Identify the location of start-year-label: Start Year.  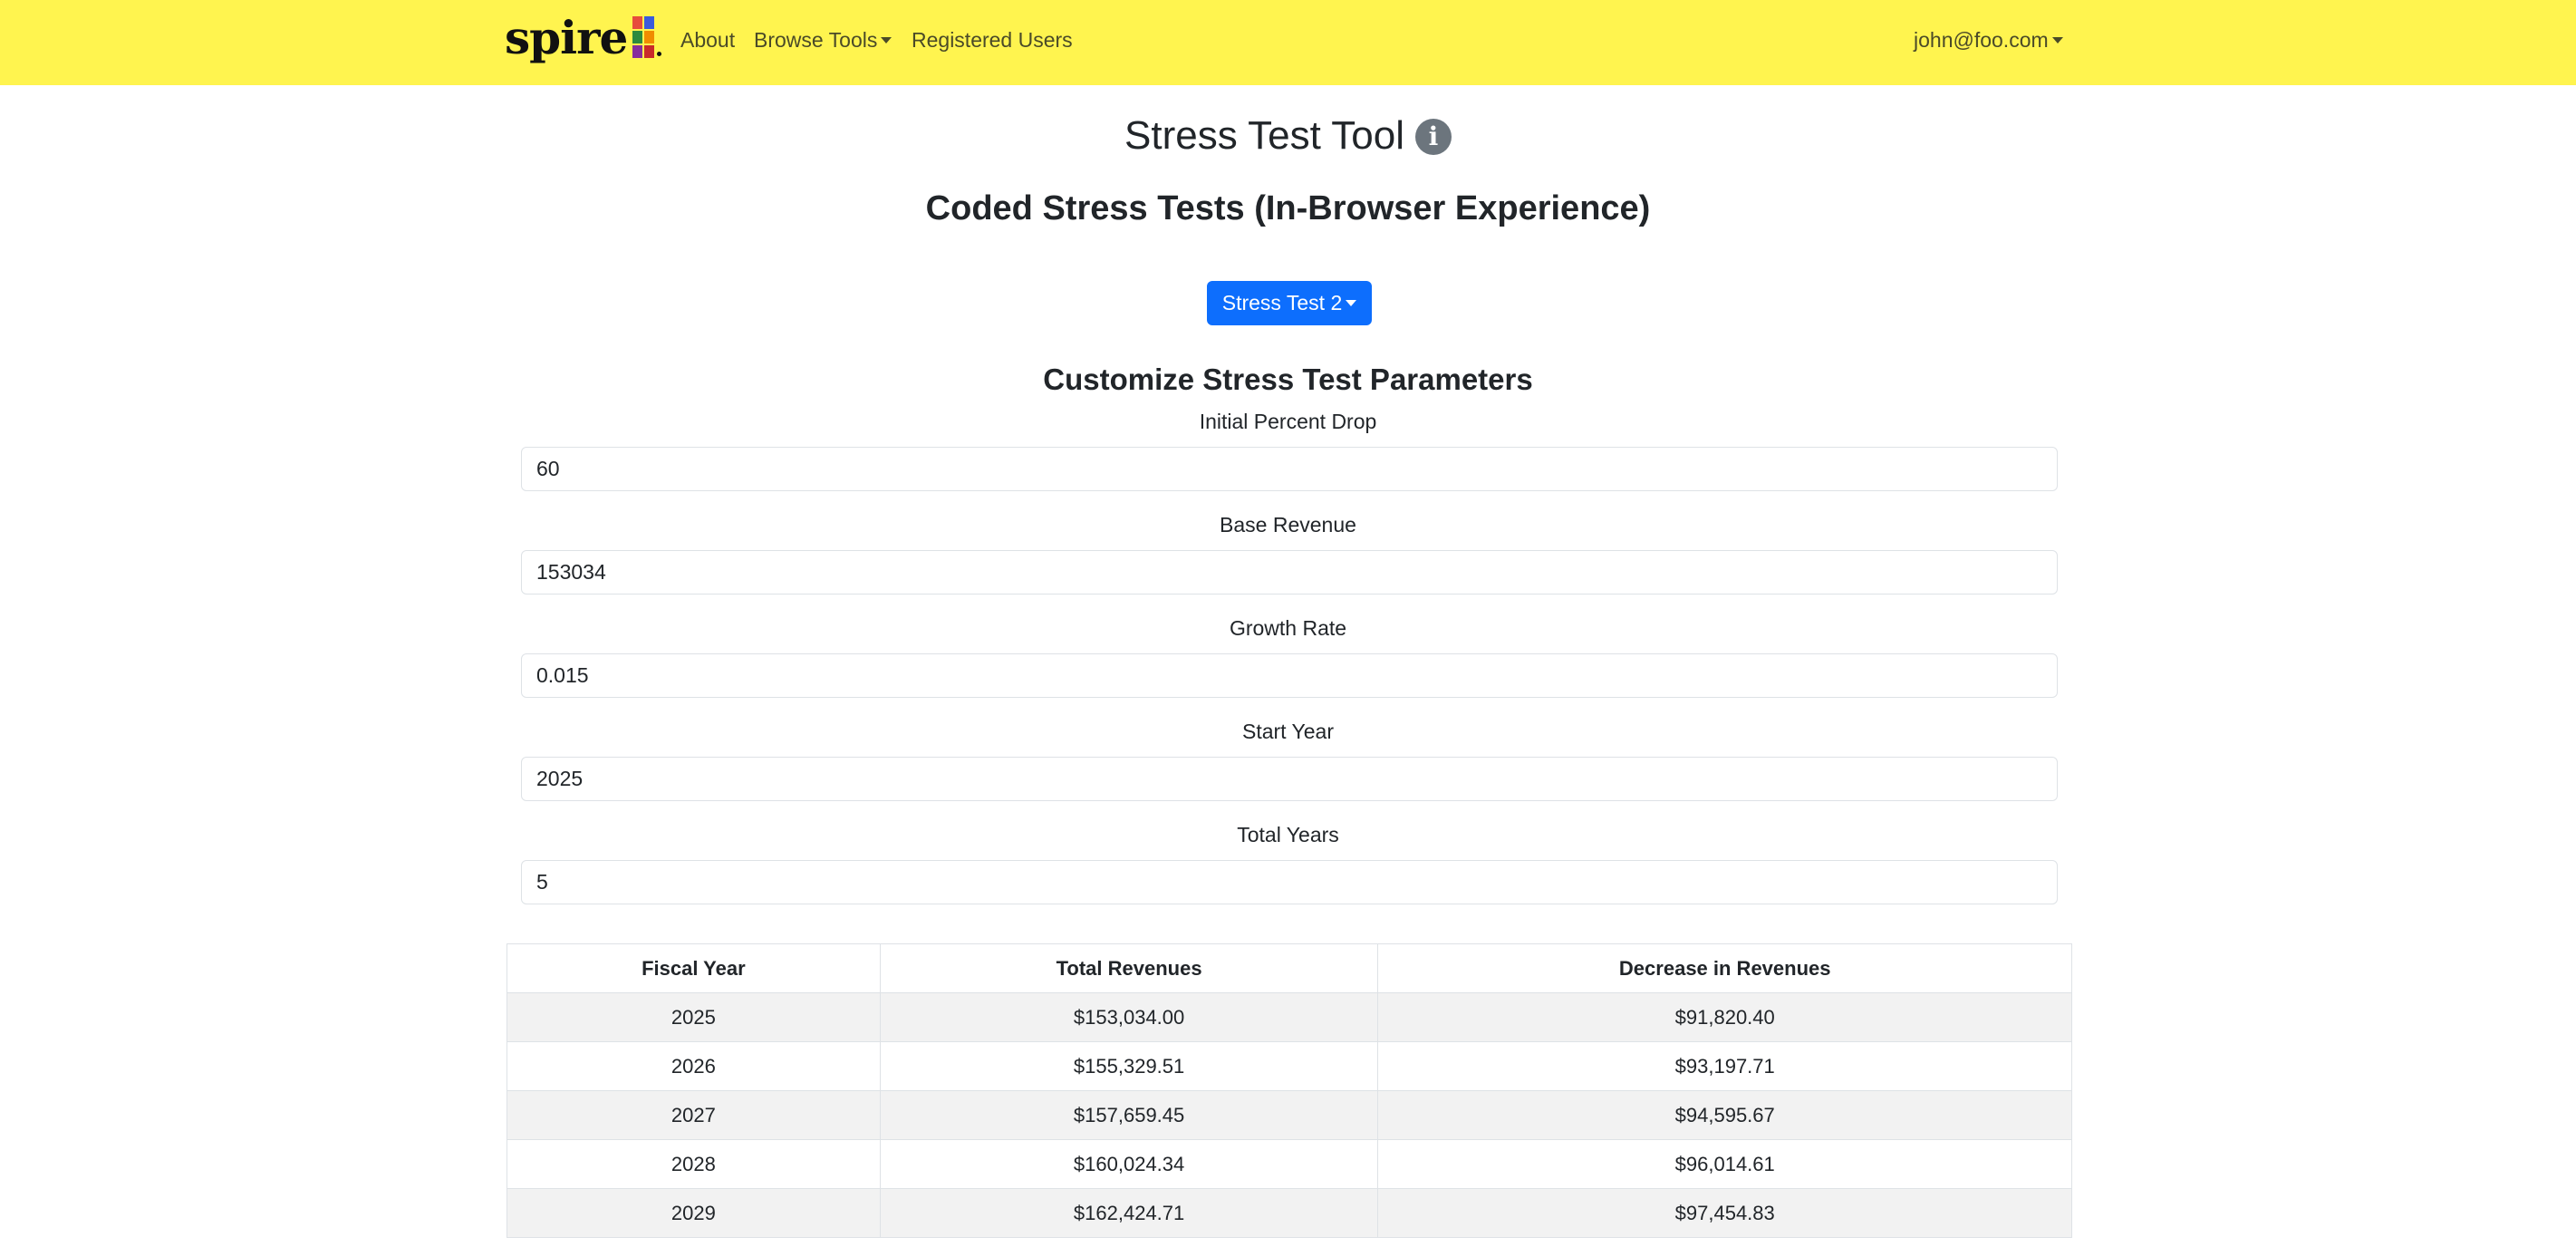
(1288, 731).